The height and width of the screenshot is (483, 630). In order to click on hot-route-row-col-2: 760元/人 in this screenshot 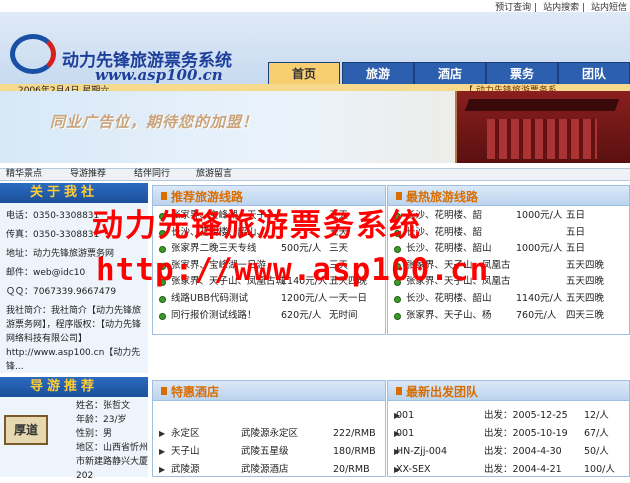, I will do `click(536, 315)`.